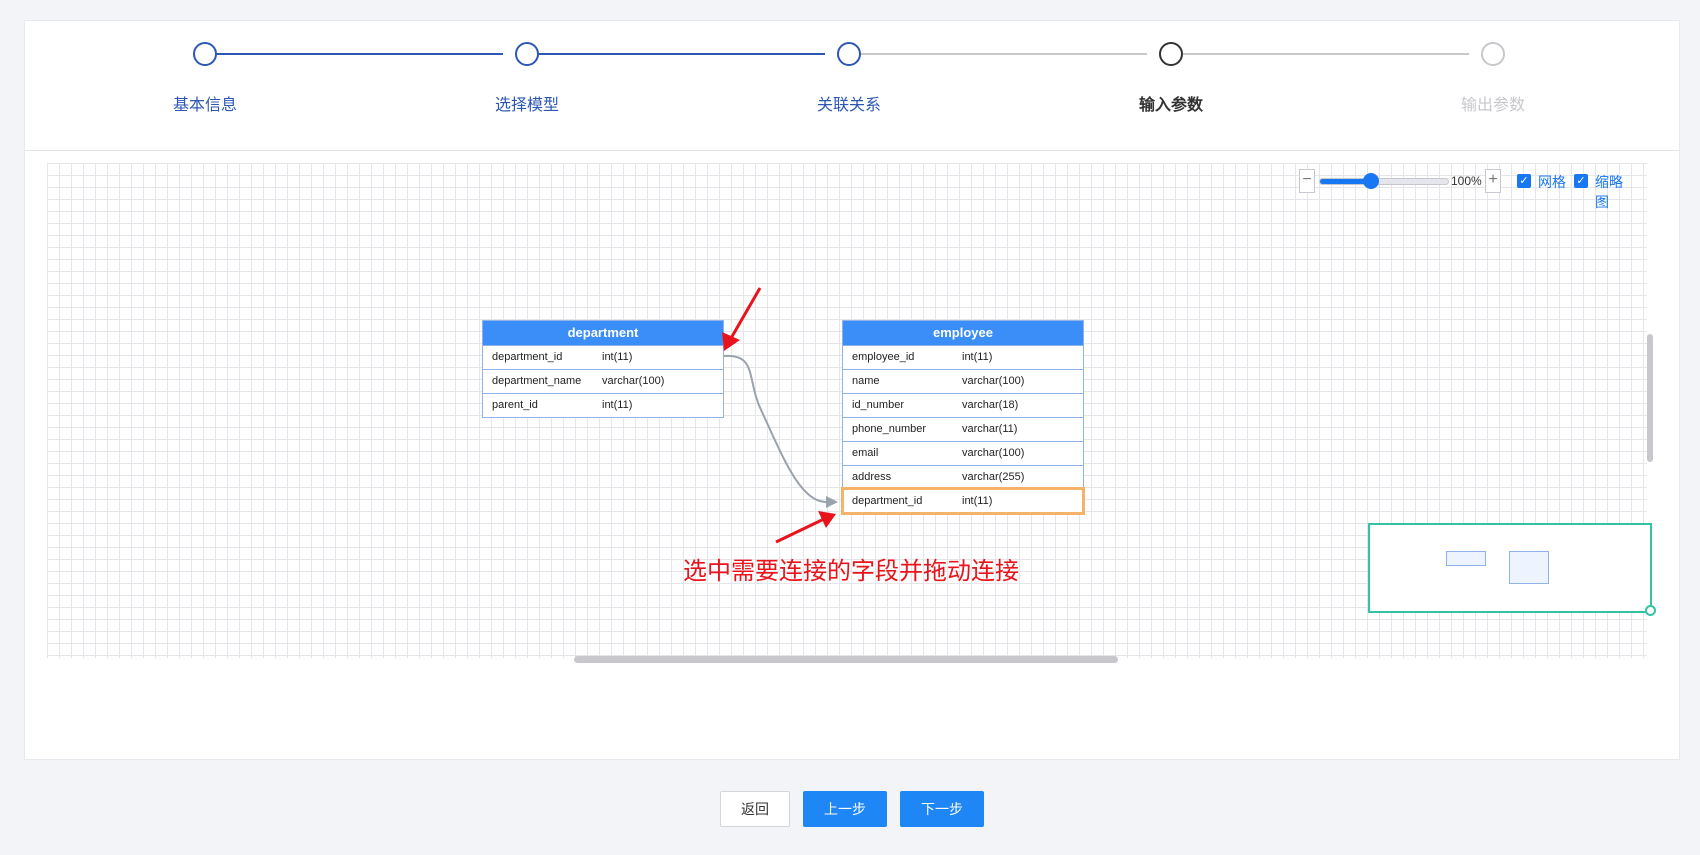 The width and height of the screenshot is (1700, 855). Describe the element at coordinates (889, 429) in the screenshot. I see `field-name: phone_number` at that location.